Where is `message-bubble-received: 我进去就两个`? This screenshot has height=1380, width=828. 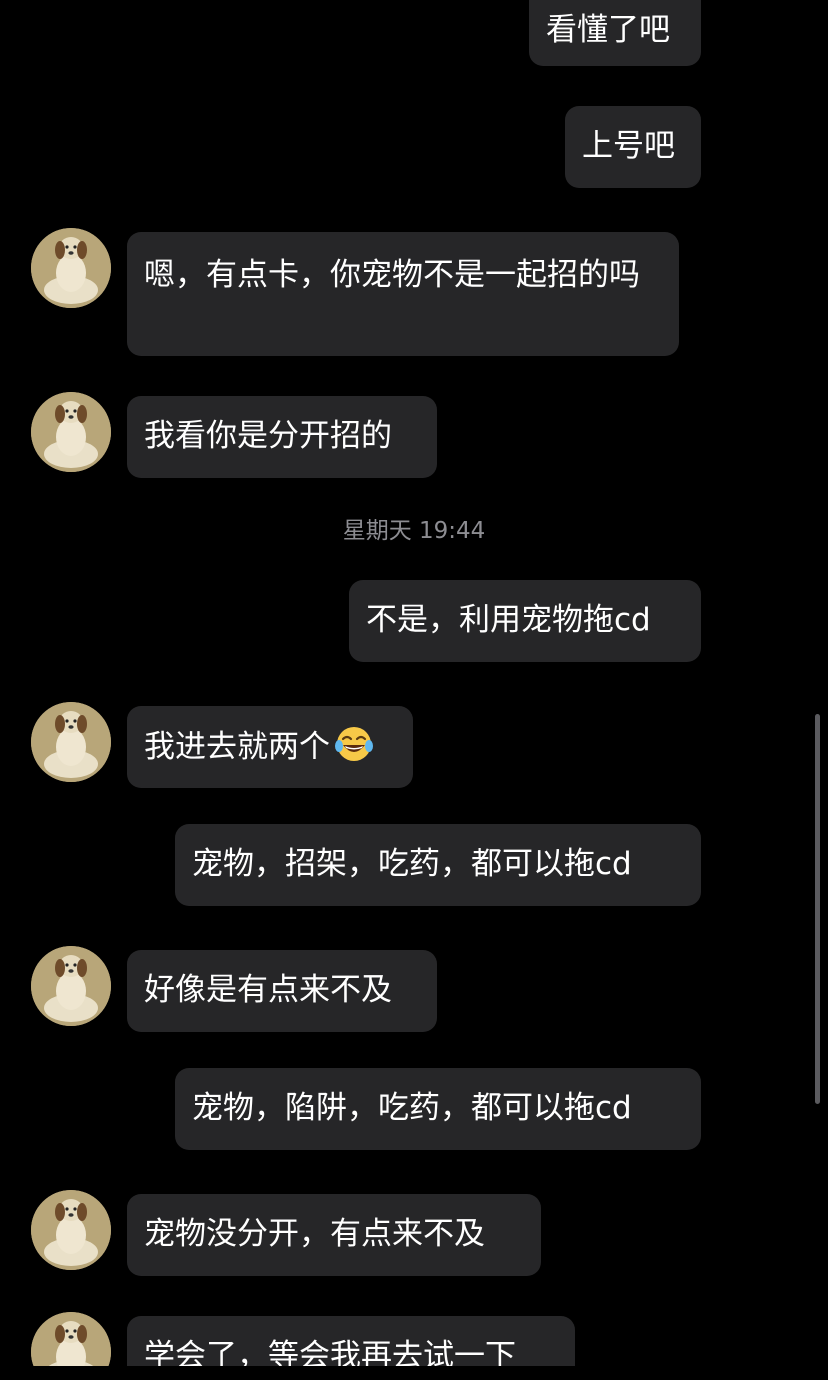 message-bubble-received: 我进去就两个 is located at coordinates (270, 747).